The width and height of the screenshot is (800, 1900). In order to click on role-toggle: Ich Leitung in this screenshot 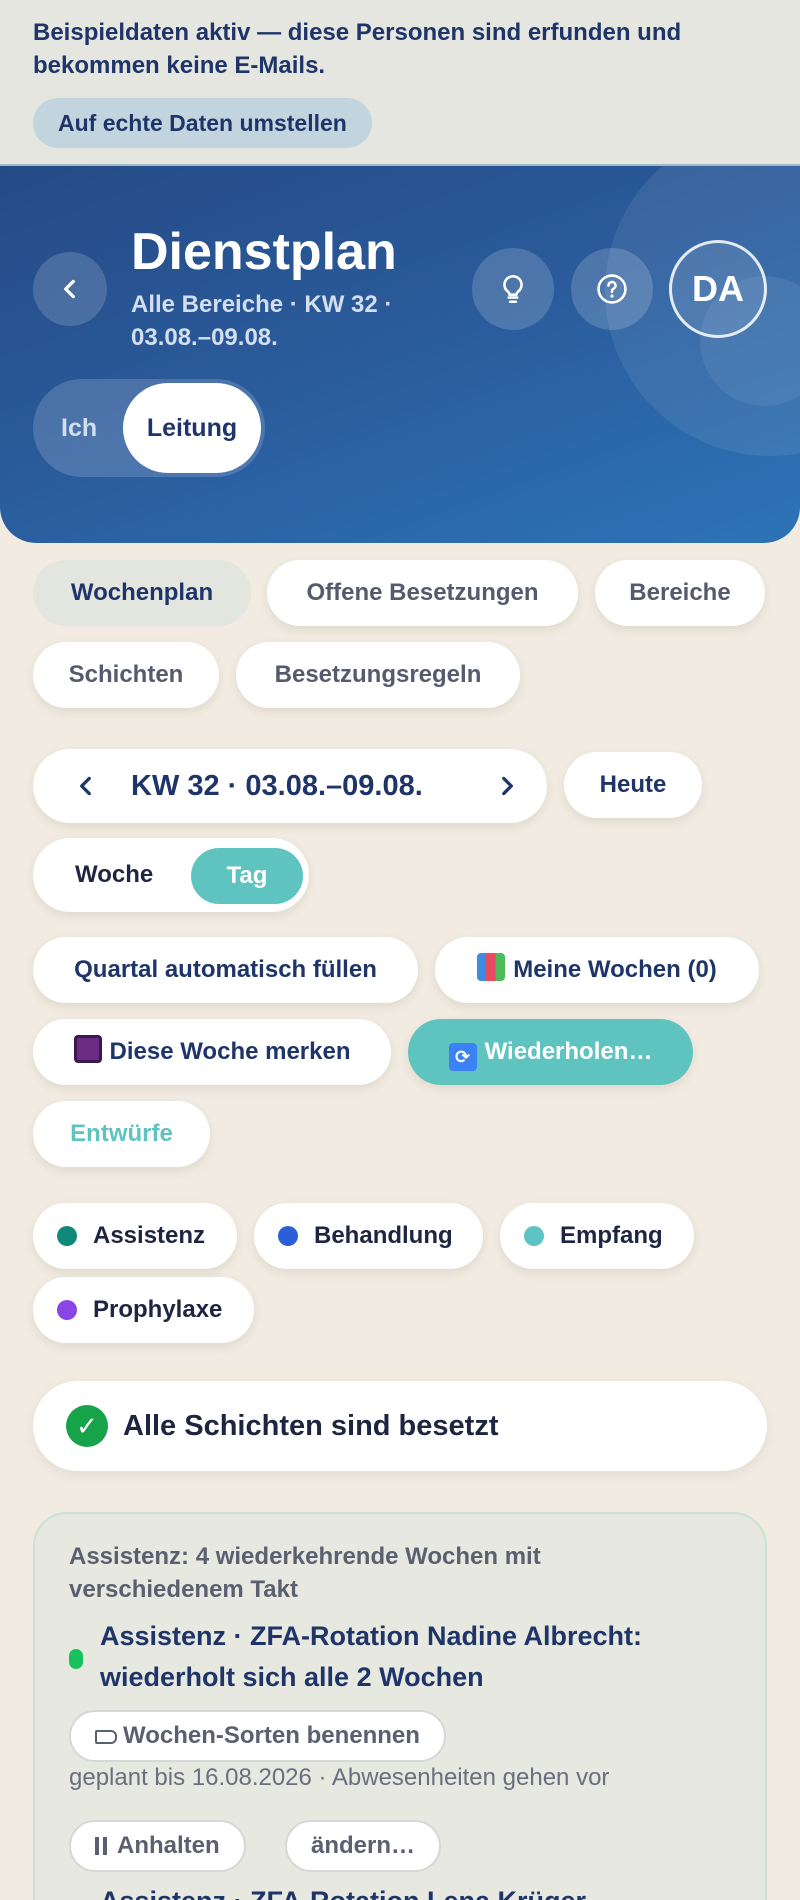, I will do `click(149, 428)`.